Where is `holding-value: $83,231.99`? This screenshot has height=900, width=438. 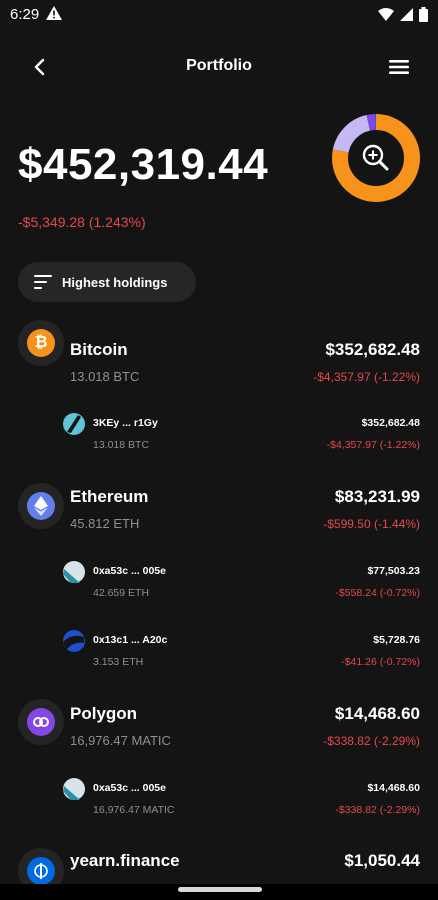 holding-value: $83,231.99 is located at coordinates (377, 496).